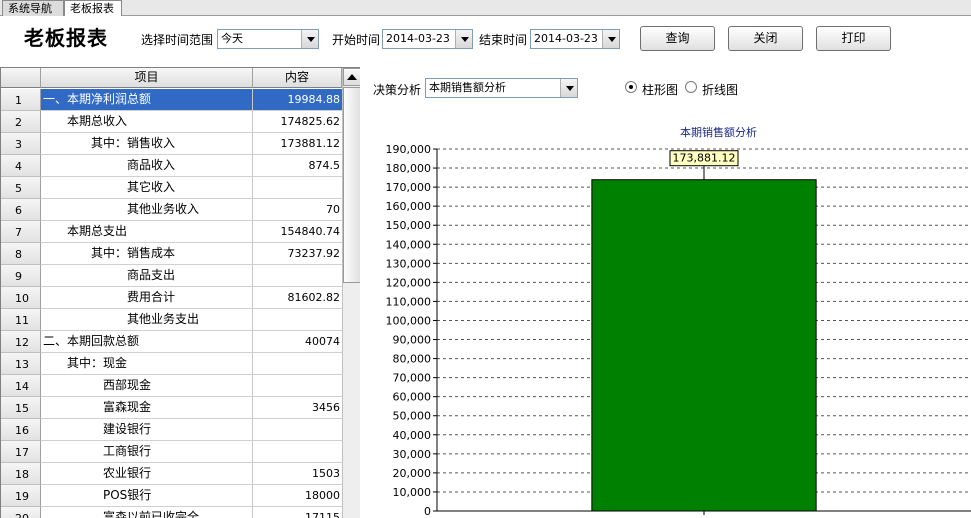 The image size is (971, 518). What do you see at coordinates (503, 40) in the screenshot?
I see `end-date-label: 结束时间` at bounding box center [503, 40].